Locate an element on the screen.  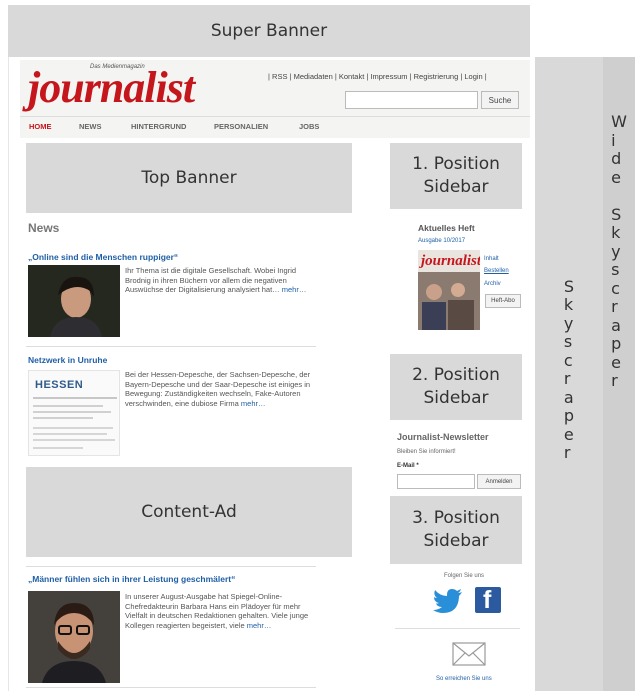
facebook-icon: f is located at coordinates (488, 600).